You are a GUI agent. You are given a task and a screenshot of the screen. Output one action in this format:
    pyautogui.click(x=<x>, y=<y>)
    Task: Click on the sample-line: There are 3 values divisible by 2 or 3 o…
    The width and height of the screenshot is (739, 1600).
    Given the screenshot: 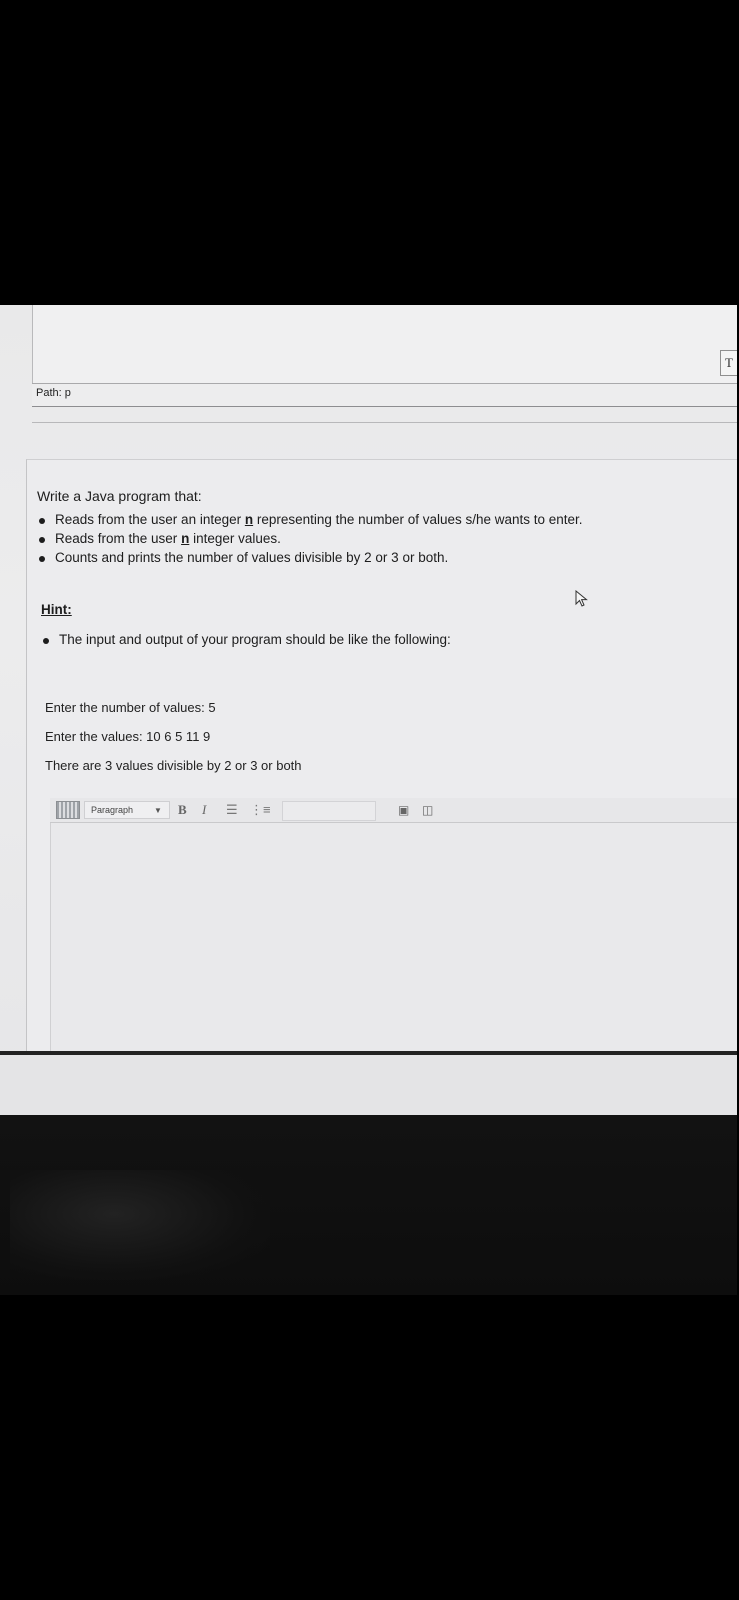 What is the action you would take?
    pyautogui.click(x=173, y=765)
    